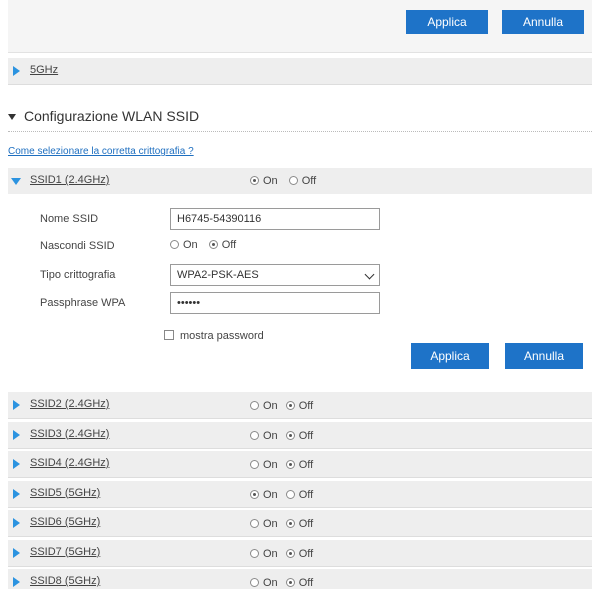 The width and height of the screenshot is (592, 589). I want to click on ssid-name-label: Nome SSID, so click(69, 219).